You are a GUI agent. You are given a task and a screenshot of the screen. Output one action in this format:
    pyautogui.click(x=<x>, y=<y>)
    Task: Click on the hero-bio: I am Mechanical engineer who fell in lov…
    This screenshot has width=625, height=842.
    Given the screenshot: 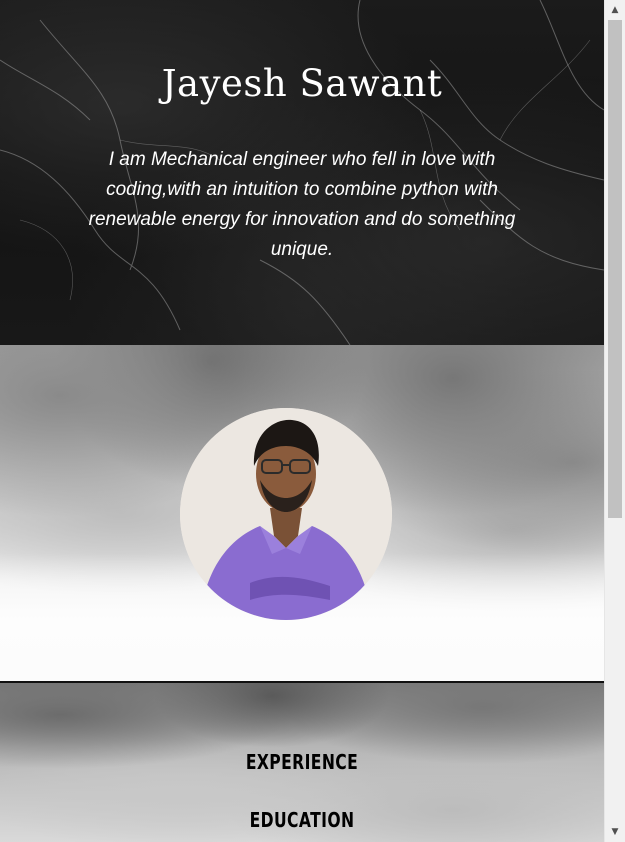 What is the action you would take?
    pyautogui.click(x=302, y=204)
    